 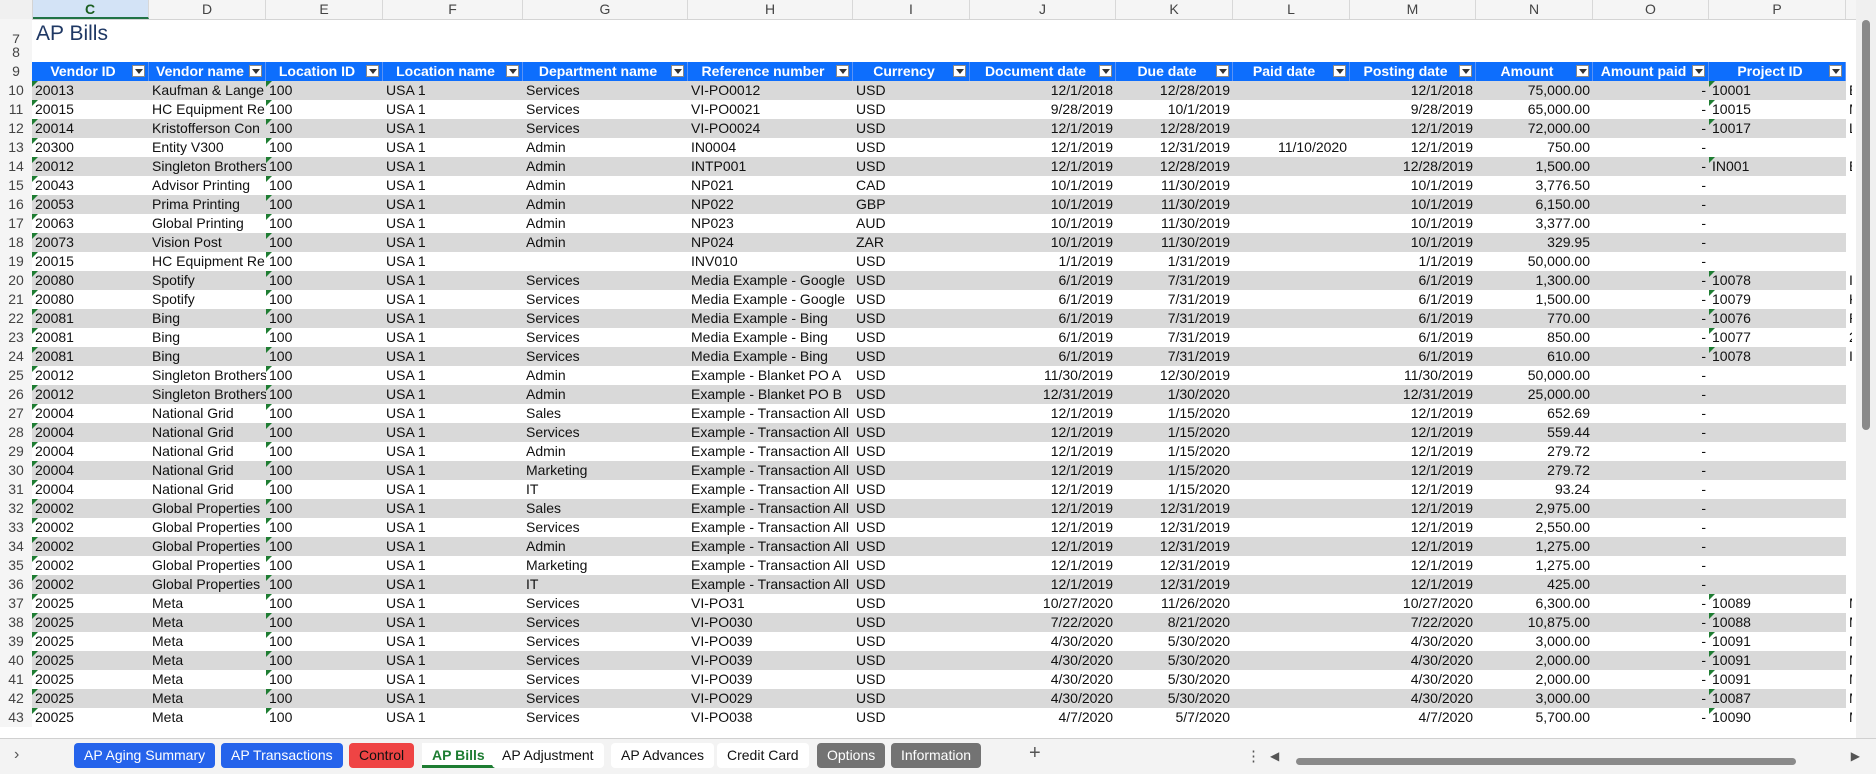 I want to click on column-header-H: H, so click(x=770, y=9).